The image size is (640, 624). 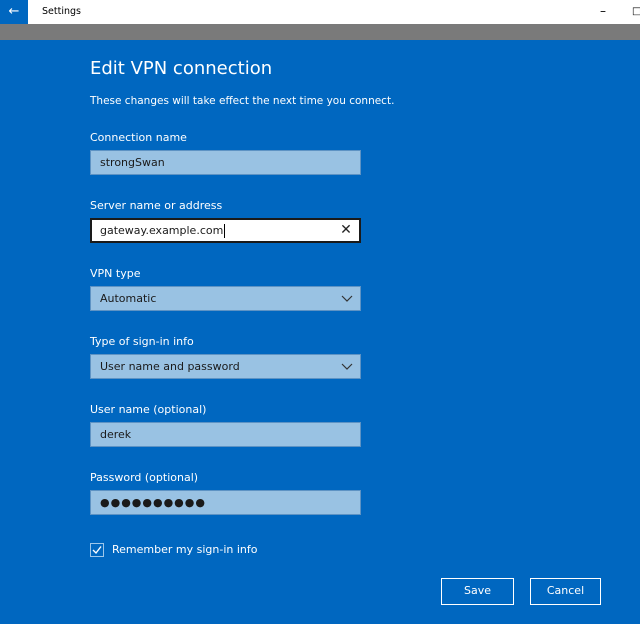 I want to click on cancel-button: Cancel, so click(x=565, y=591).